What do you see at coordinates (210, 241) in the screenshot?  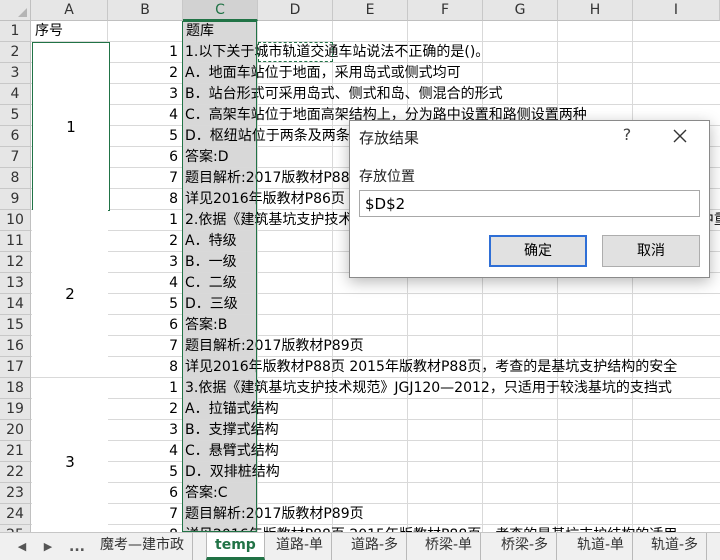 I see `question-text-cell: A．特级` at bounding box center [210, 241].